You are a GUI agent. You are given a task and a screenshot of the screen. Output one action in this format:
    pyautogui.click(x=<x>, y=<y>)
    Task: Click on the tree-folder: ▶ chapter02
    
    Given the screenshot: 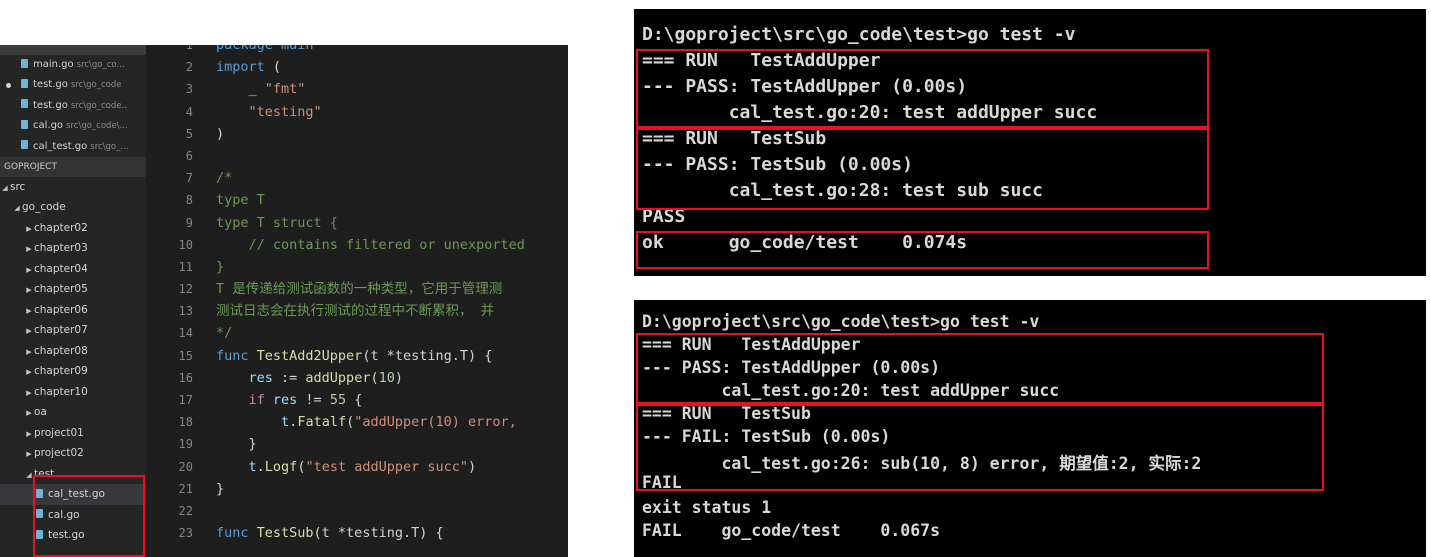 What is the action you would take?
    pyautogui.click(x=73, y=228)
    